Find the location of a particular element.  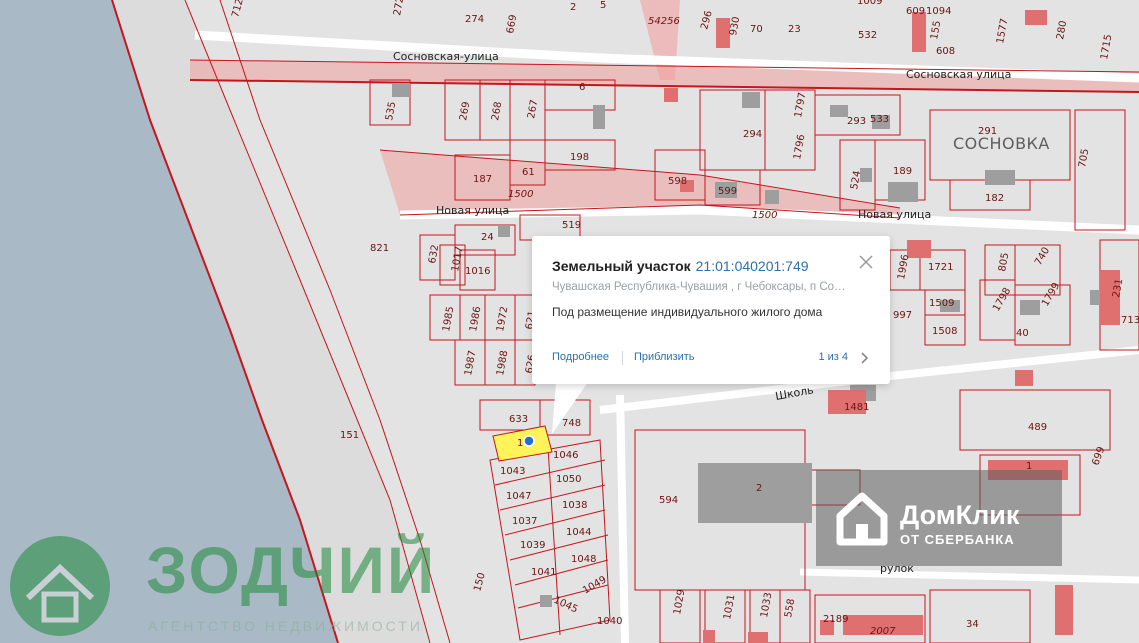

zone-label-2: 1500 is located at coordinates (764, 215).